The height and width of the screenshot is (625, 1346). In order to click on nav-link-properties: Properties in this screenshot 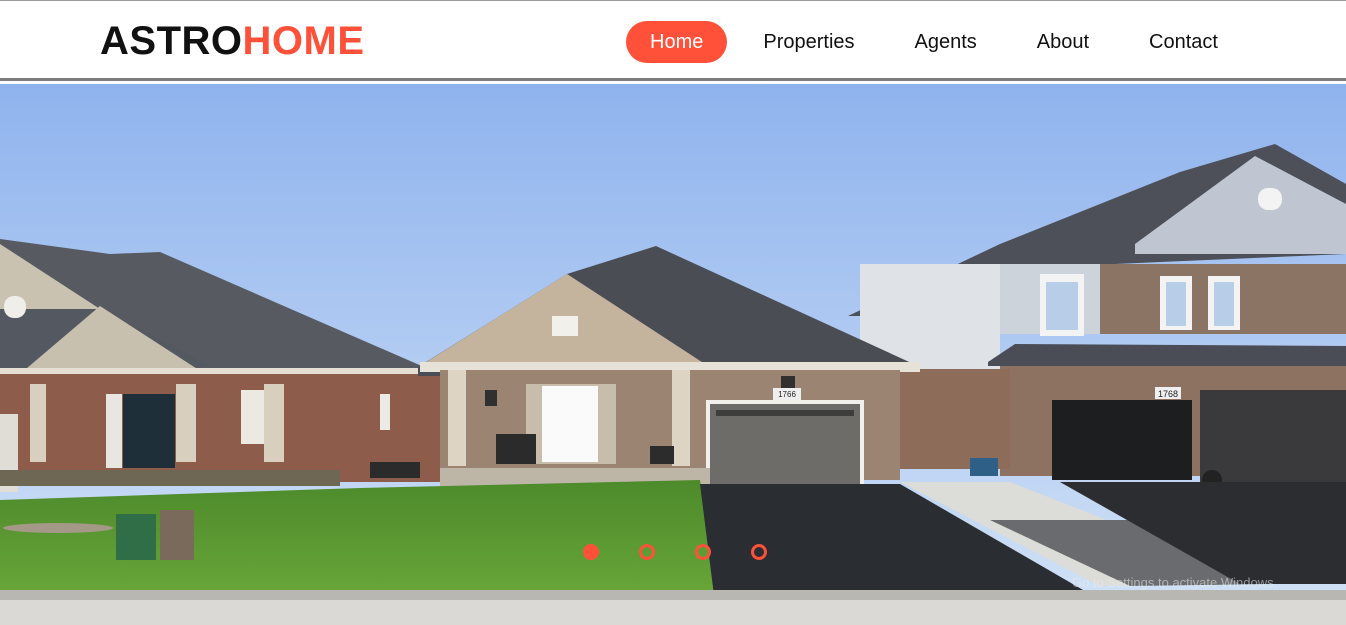, I will do `click(808, 42)`.